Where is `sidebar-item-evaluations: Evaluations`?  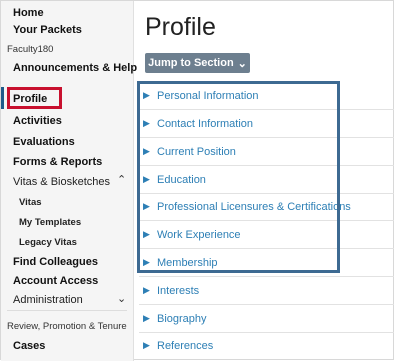 sidebar-item-evaluations: Evaluations is located at coordinates (44, 142).